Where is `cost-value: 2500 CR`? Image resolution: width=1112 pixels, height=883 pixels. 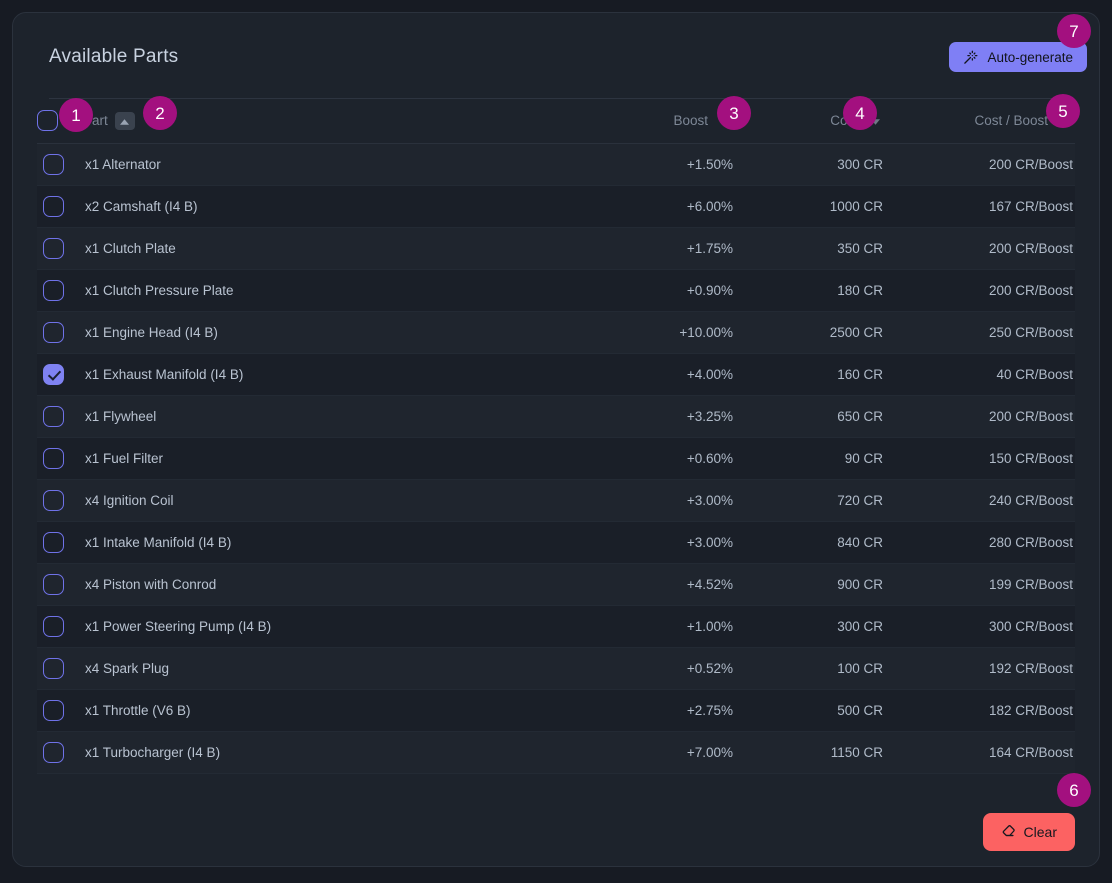 cost-value: 2500 CR is located at coordinates (810, 332).